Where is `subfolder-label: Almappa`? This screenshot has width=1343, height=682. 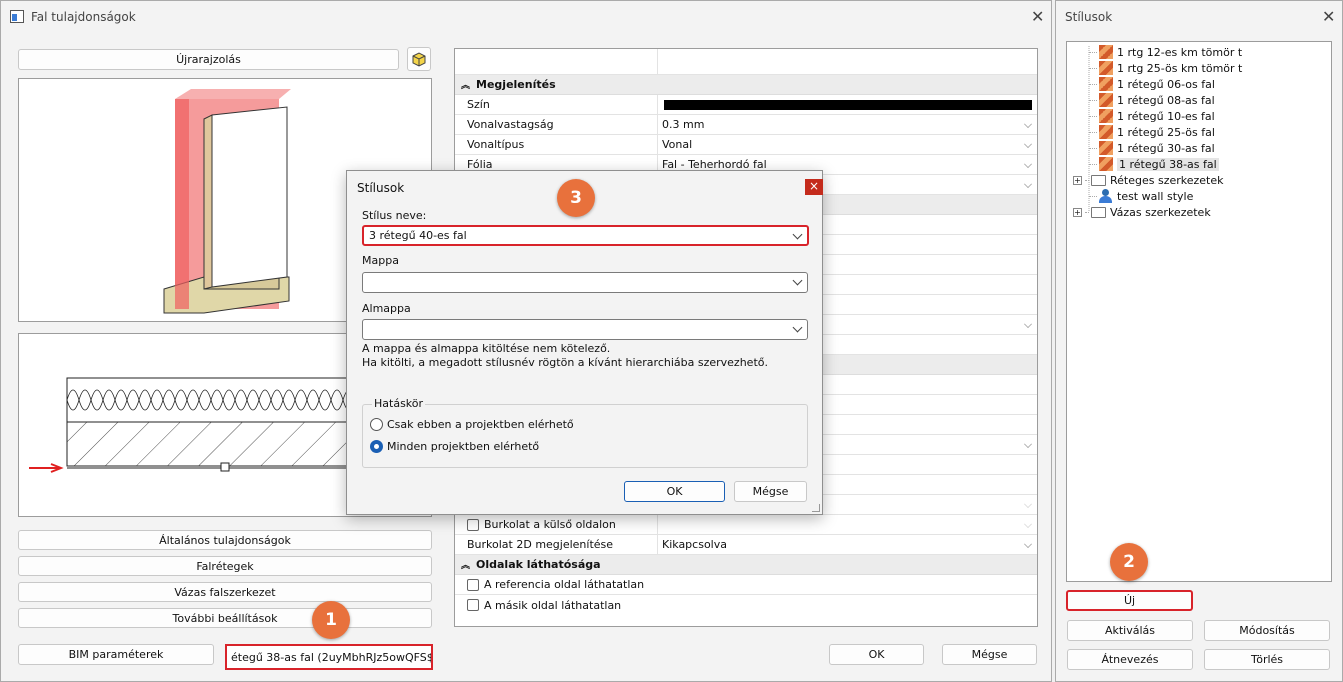
subfolder-label: Almappa is located at coordinates (386, 308).